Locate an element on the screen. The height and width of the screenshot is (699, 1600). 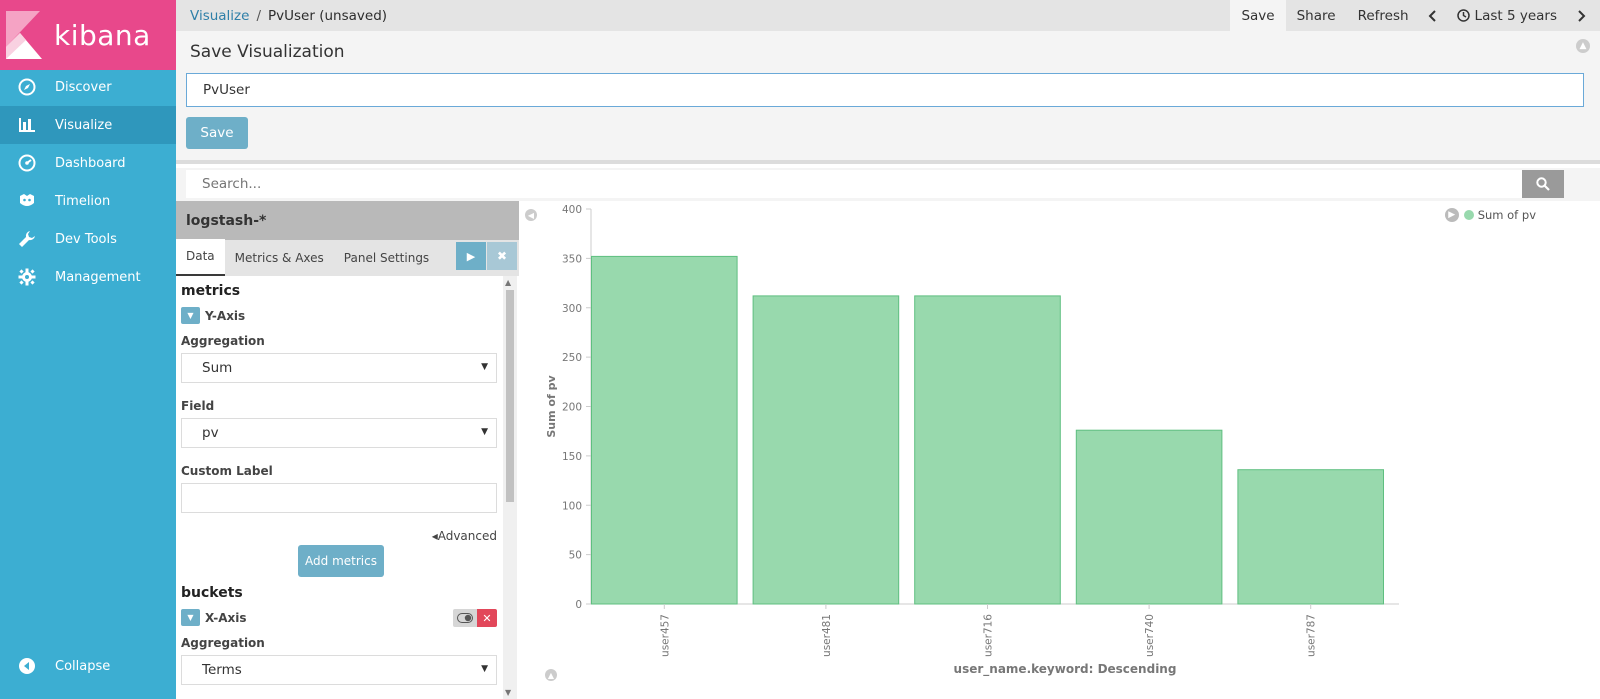
x-tick-label: user787 is located at coordinates (1312, 635).